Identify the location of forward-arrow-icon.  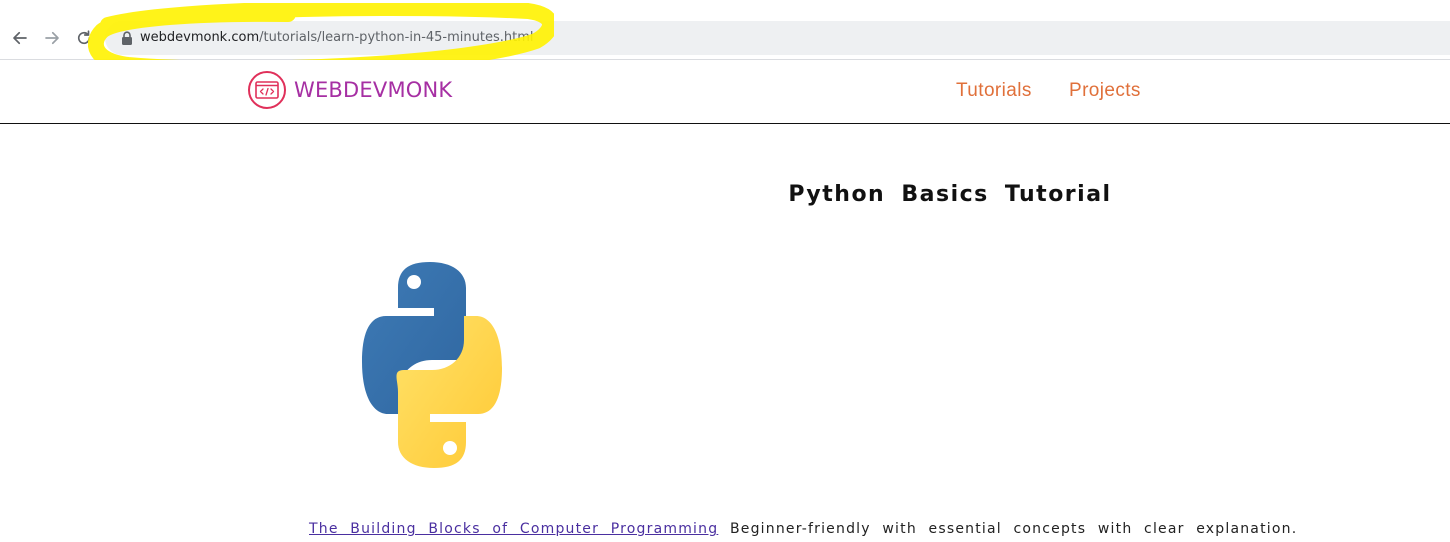
(52, 38).